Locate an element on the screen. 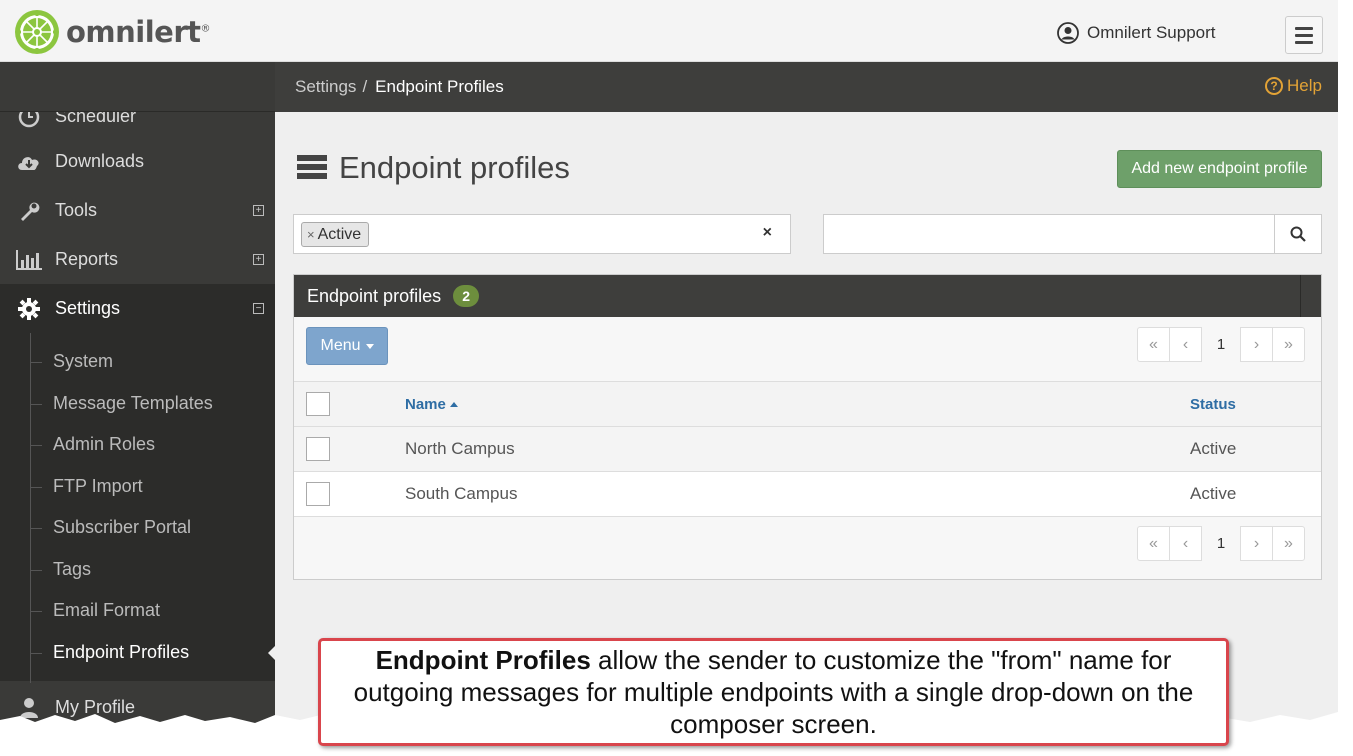 Image resolution: width=1353 pixels, height=756 pixels. add-endpoint-profile-button: Add new endpoint profile is located at coordinates (1219, 169).